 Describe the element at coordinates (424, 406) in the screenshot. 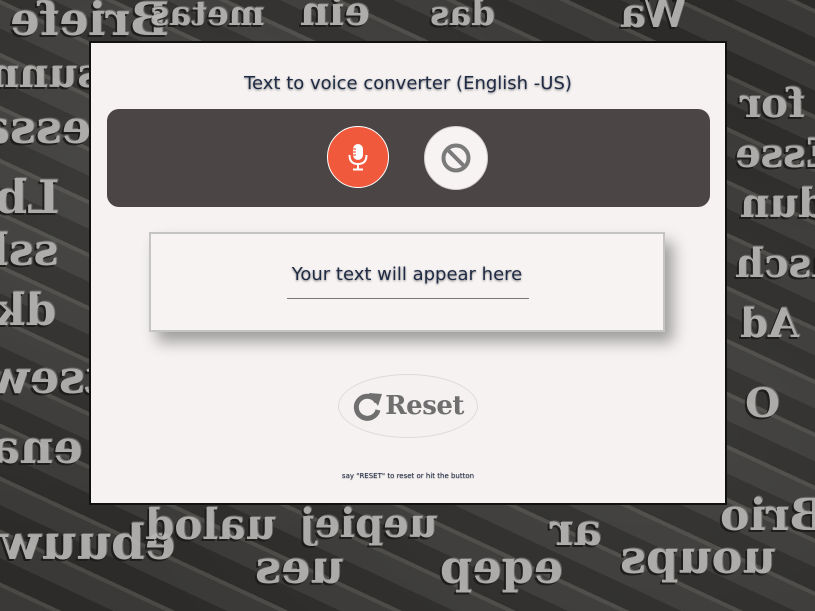

I see `reset-label: Reset` at that location.